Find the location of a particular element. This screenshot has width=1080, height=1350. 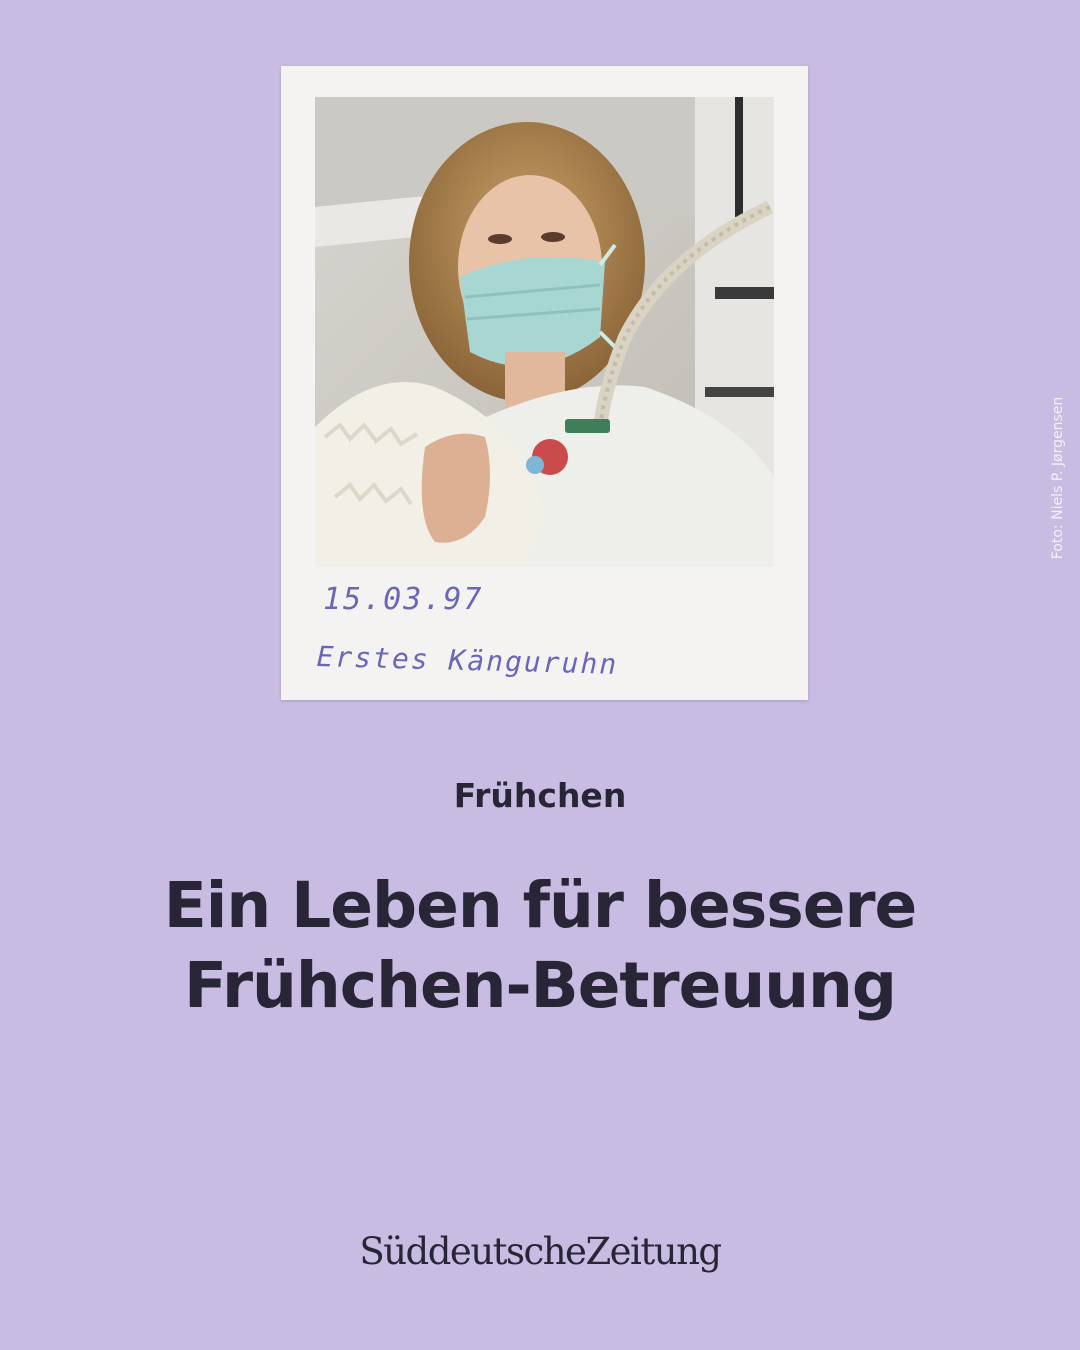

handwritten-date: 15.03.97 is located at coordinates (403, 599).